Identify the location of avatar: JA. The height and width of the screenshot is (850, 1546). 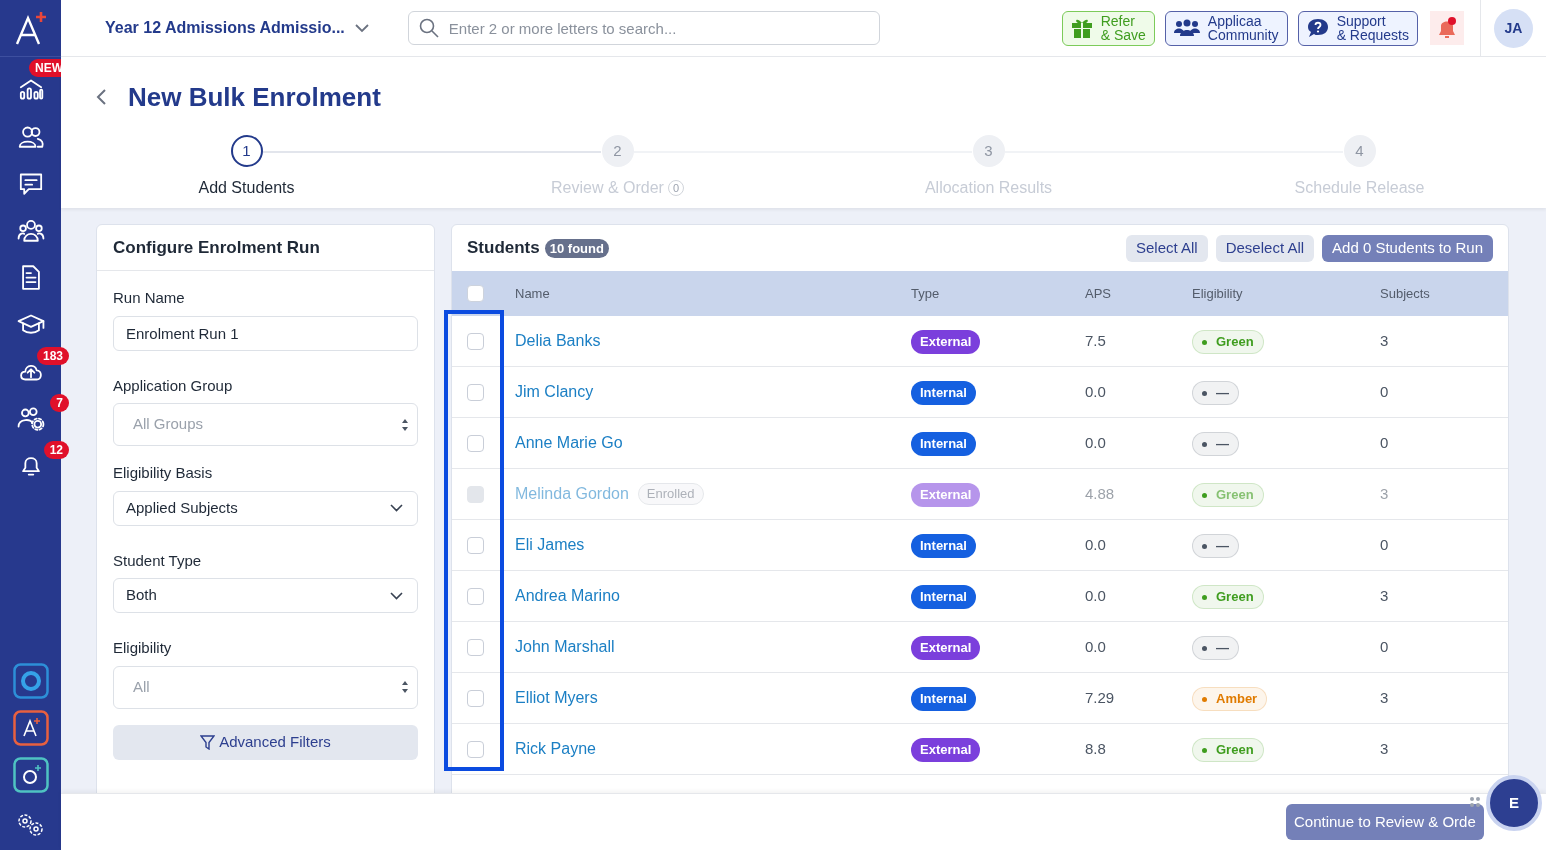
(1513, 28).